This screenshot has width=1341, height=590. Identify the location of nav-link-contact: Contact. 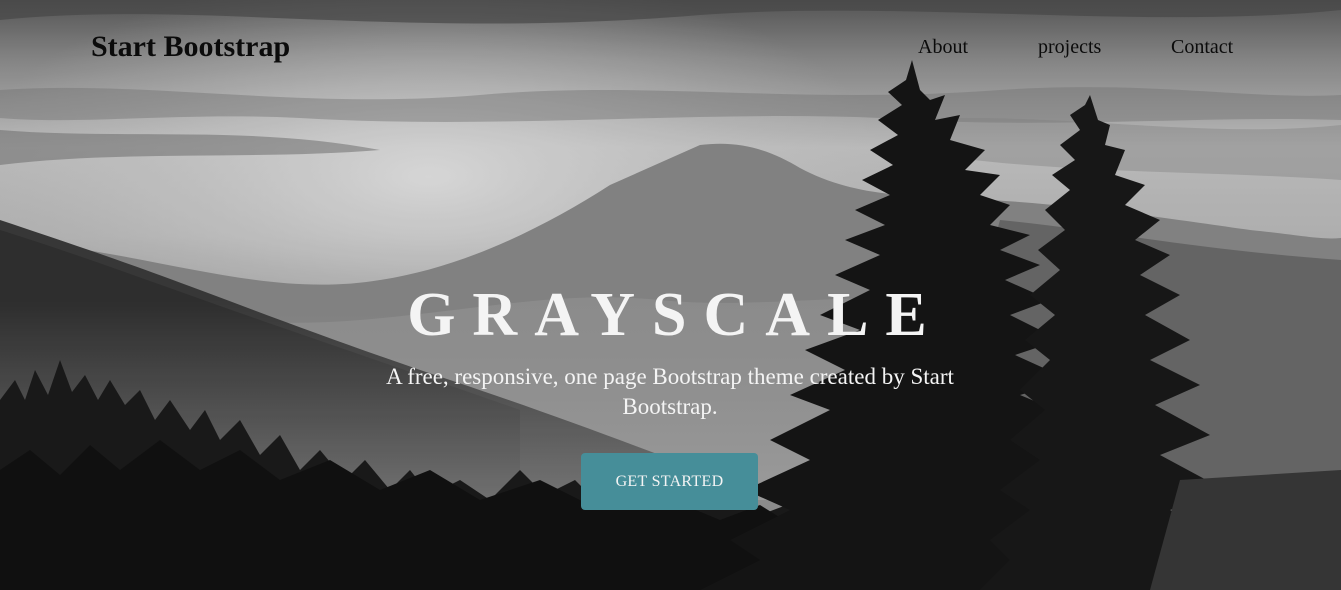
(1202, 47).